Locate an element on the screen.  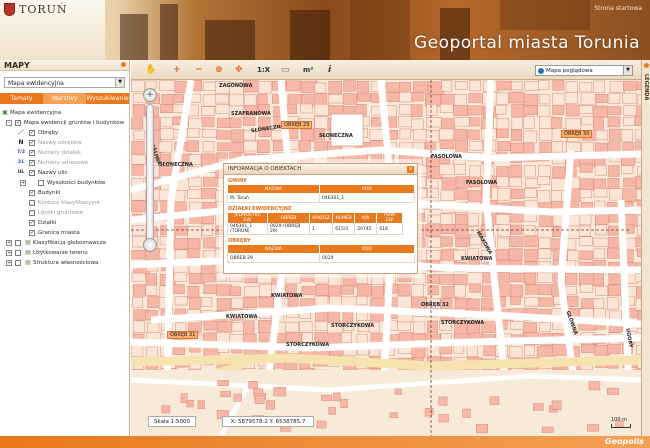
layer-label: Obręby is located at coordinates (48, 133).